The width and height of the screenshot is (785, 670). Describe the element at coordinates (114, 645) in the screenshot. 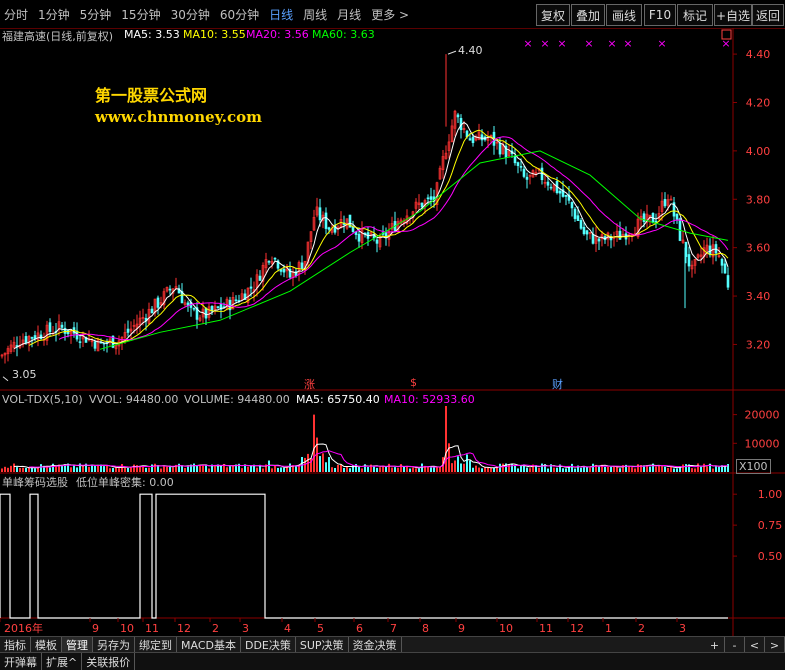

I see `indicator-tab-3: 另存为` at that location.